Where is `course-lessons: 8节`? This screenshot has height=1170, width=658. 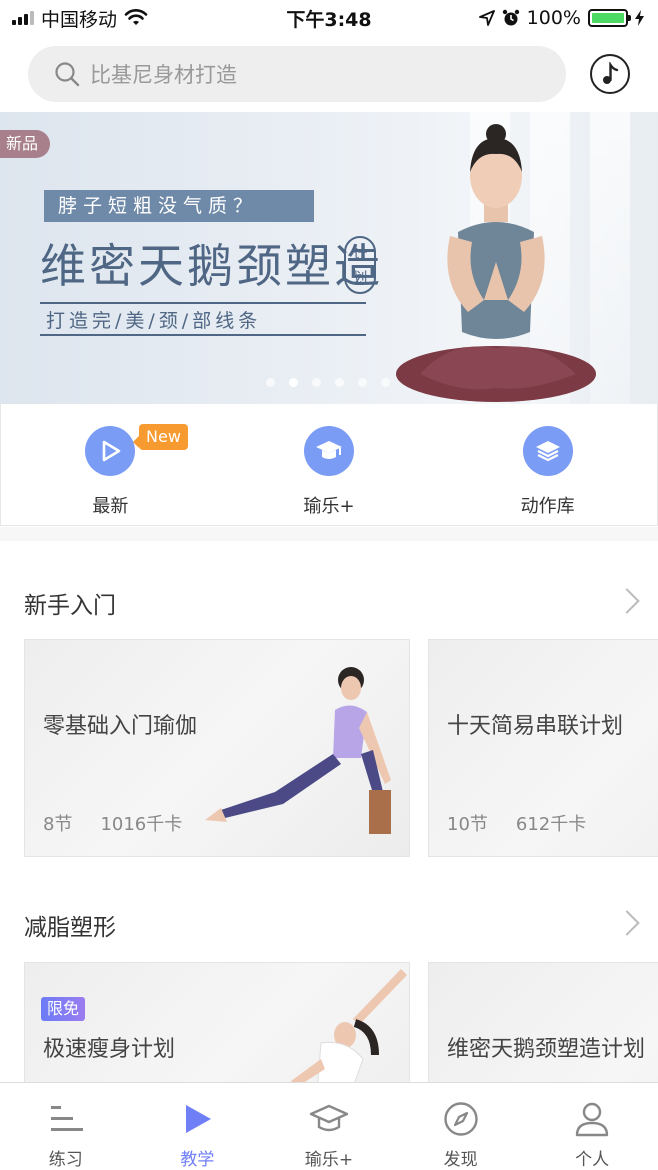
course-lessons: 8节 is located at coordinates (58, 824).